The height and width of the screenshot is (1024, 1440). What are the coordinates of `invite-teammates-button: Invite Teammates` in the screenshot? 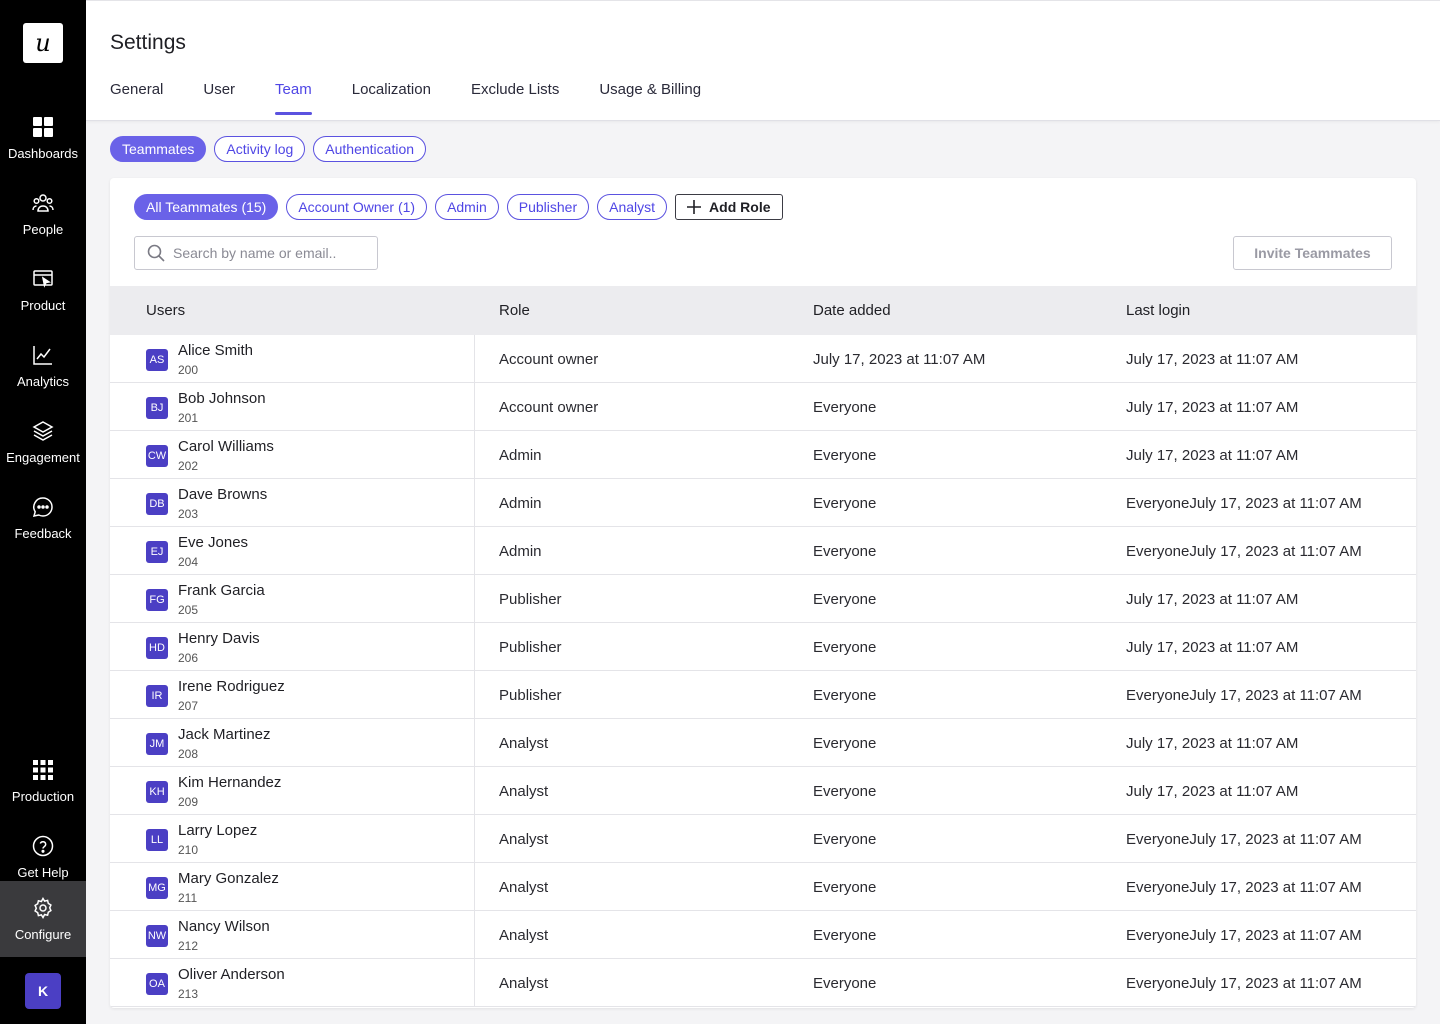 It's located at (1312, 253).